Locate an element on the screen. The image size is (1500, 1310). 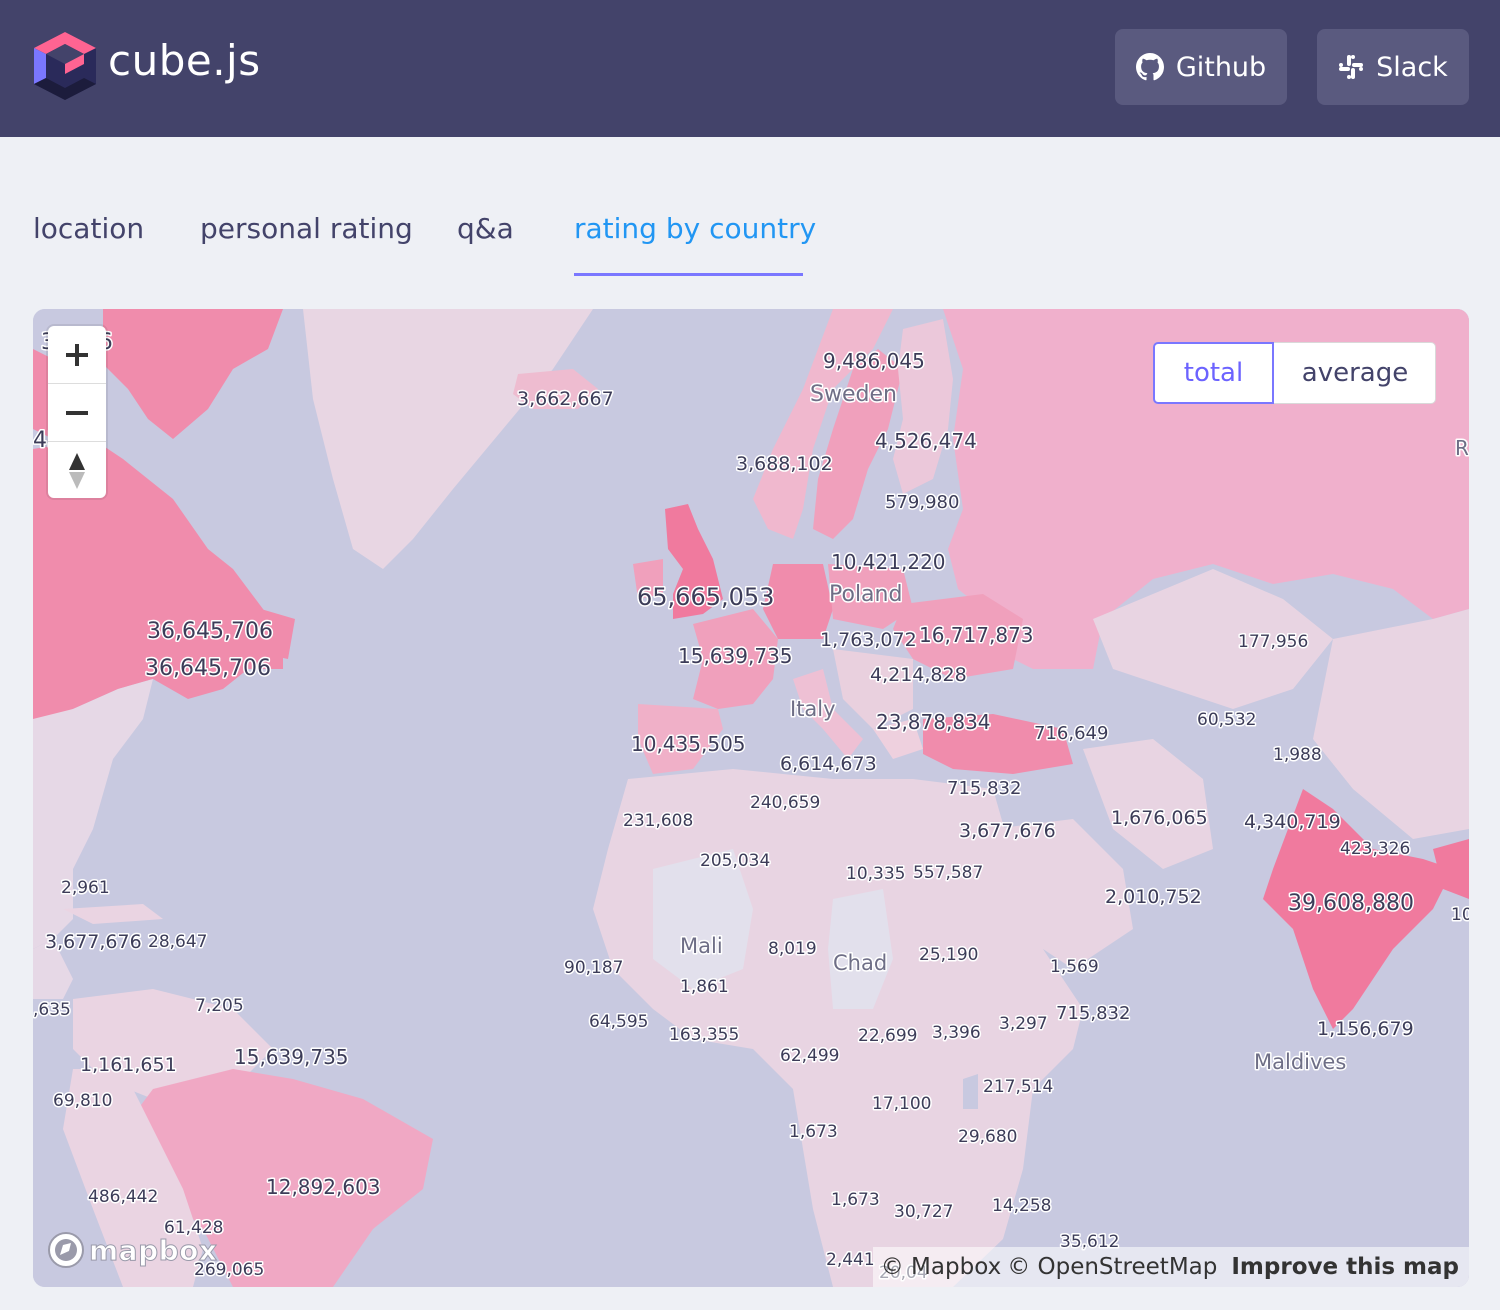
github-button: Github is located at coordinates (1201, 67).